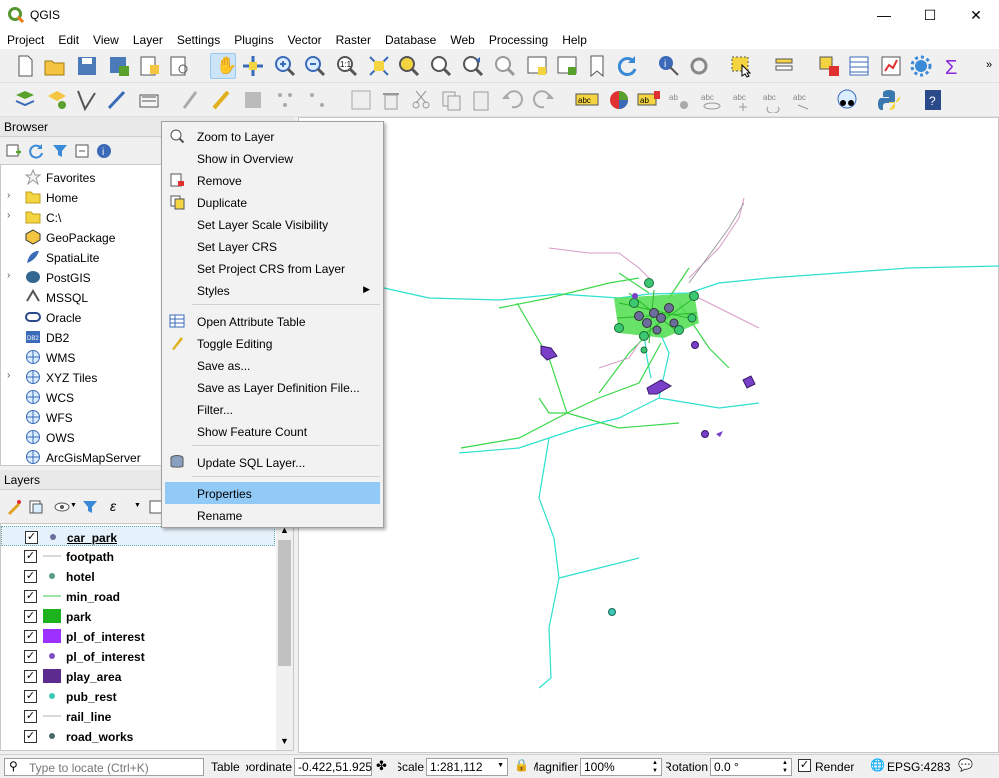 This screenshot has height=778, width=999. Describe the element at coordinates (884, 15) in the screenshot. I see `minimize-button: —` at that location.